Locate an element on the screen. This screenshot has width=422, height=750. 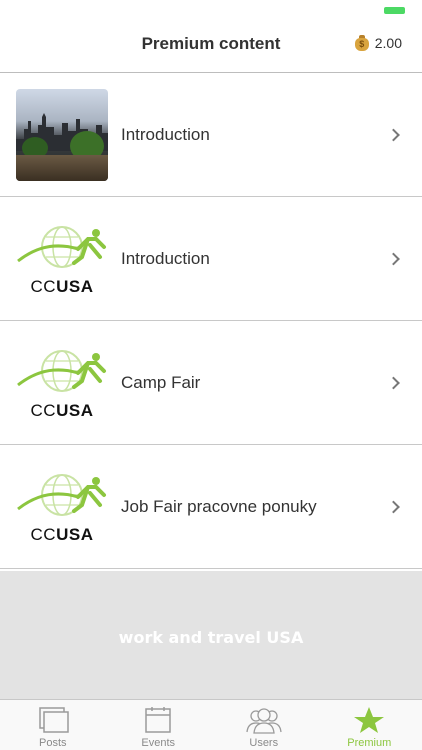
tab-label: Users is located at coordinates (264, 743).